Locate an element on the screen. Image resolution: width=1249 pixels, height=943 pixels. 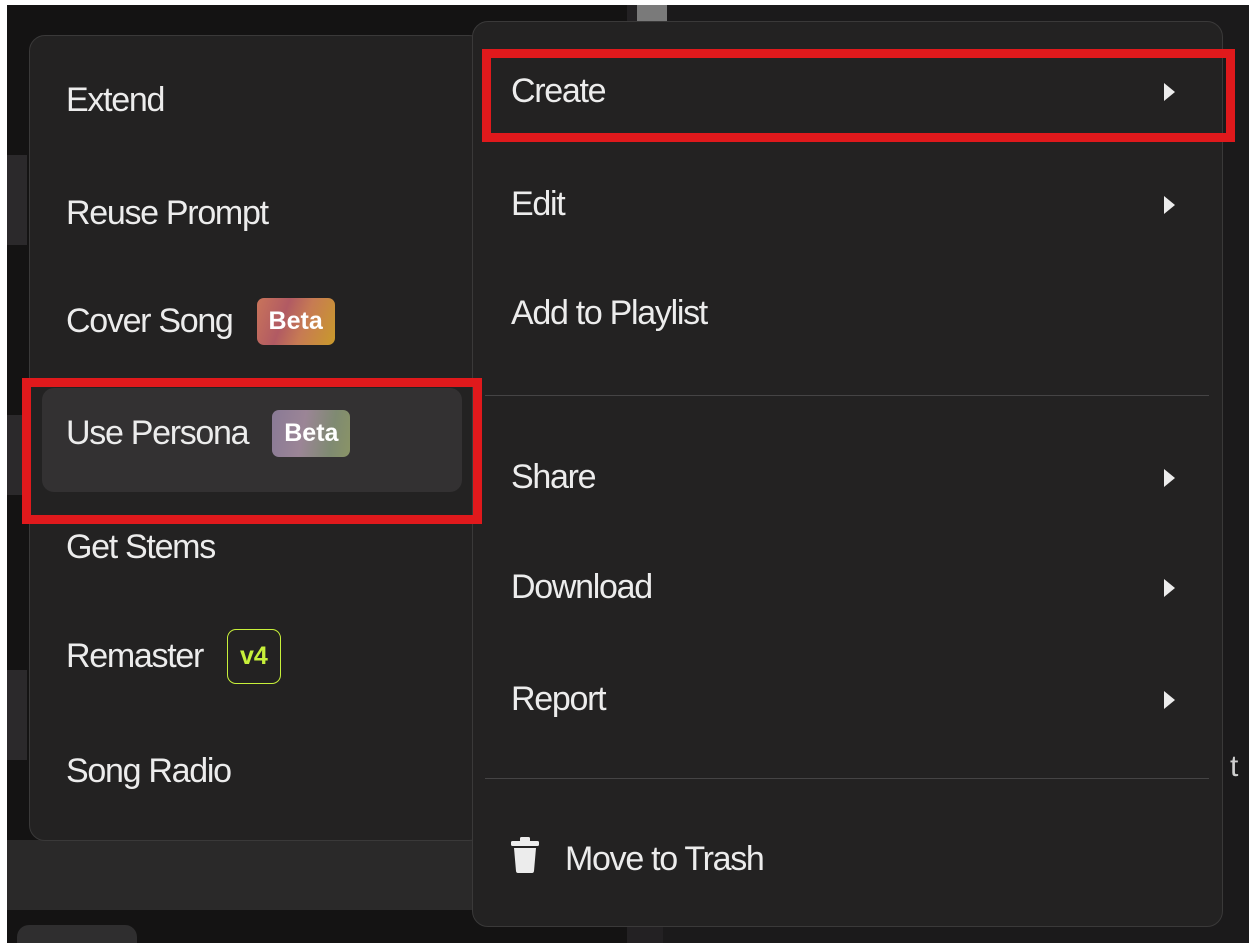
menu-item-remaster: Remaster v4 is located at coordinates (173, 656).